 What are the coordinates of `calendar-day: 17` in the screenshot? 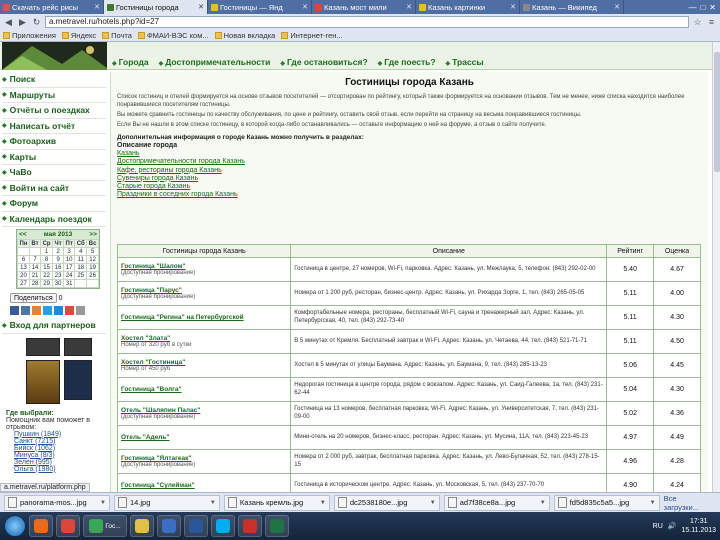 It's located at (69, 267).